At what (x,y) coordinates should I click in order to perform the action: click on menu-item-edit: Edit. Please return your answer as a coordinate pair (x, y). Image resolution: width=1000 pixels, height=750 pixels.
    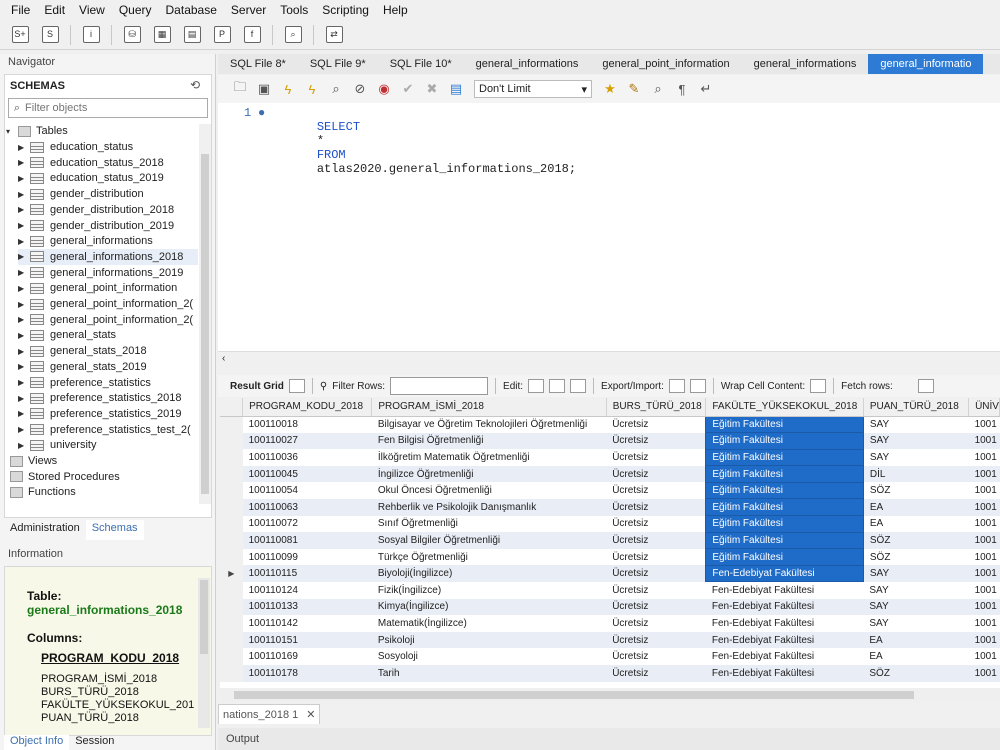
    Looking at the image, I should click on (54, 10).